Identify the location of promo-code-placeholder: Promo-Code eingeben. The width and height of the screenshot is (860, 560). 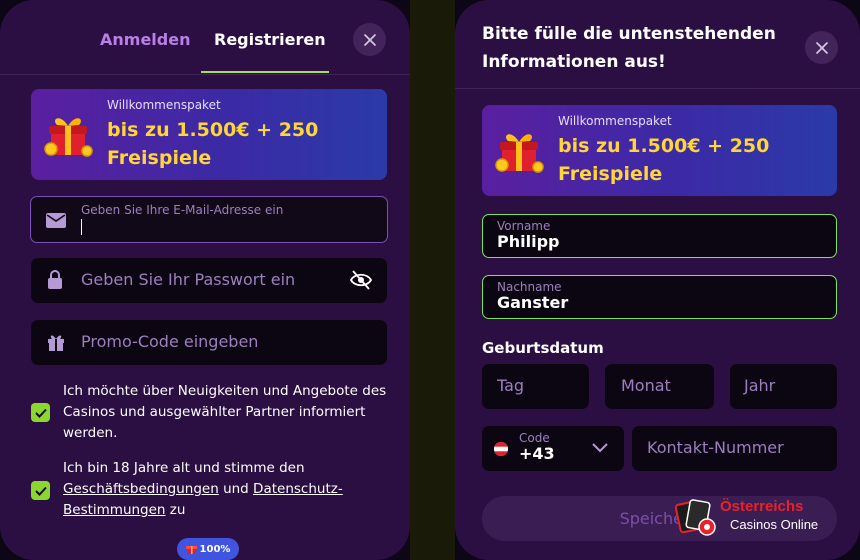
(170, 341).